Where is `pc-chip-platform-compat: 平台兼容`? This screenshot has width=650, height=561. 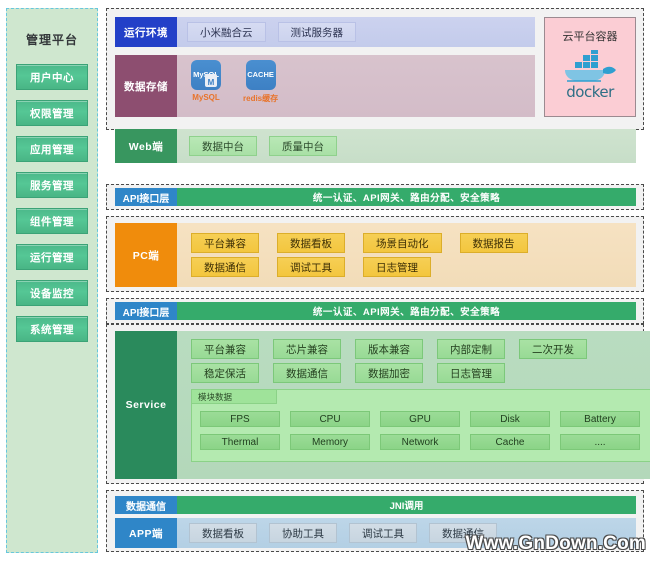
pc-chip-platform-compat: 平台兼容 is located at coordinates (225, 243).